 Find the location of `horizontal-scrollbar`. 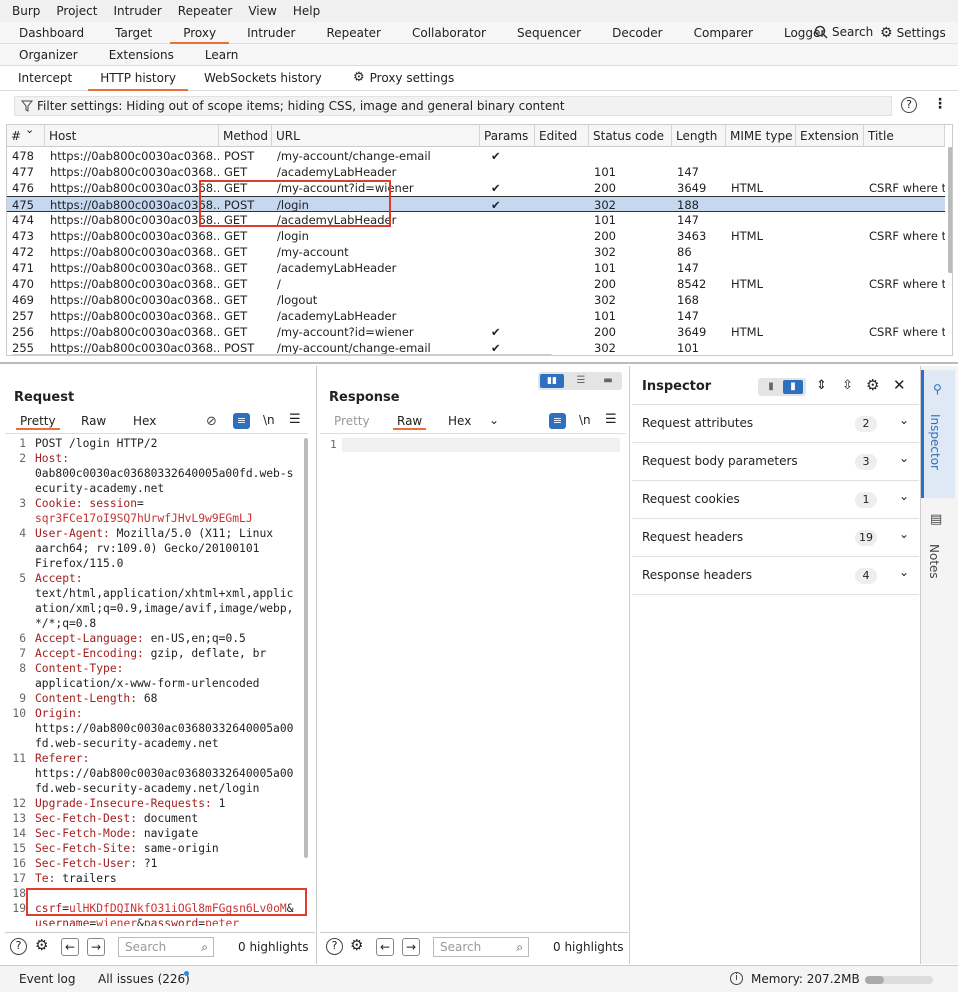

horizontal-scrollbar is located at coordinates (282, 354).